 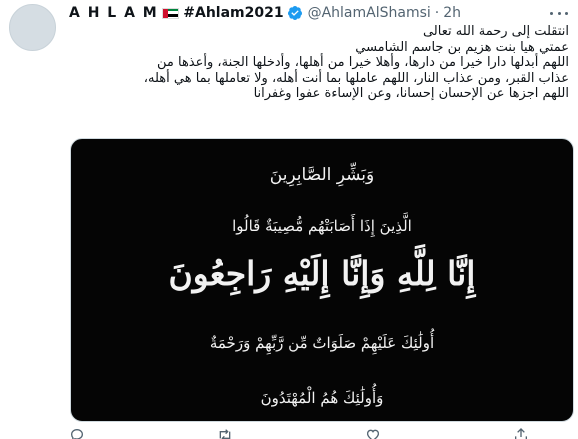 What do you see at coordinates (294, 13) in the screenshot?
I see `verified-badge-icon` at bounding box center [294, 13].